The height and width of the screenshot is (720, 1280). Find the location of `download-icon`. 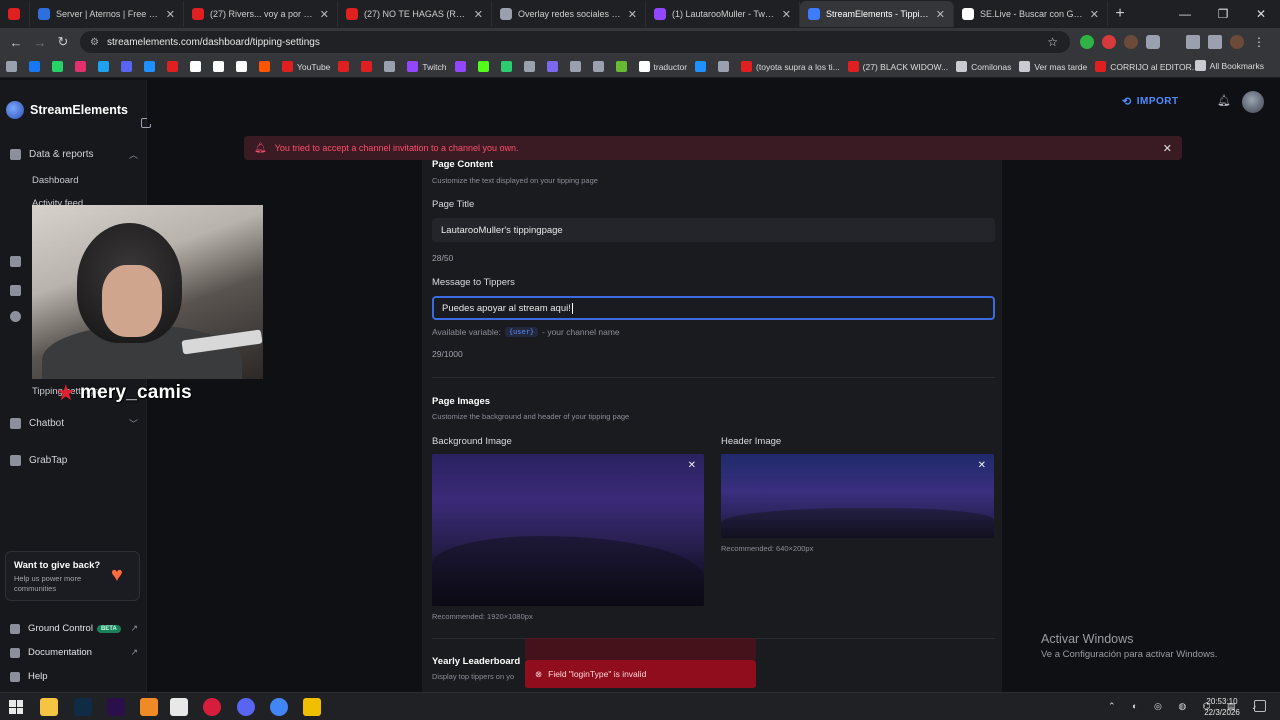

download-icon is located at coordinates (1193, 42).